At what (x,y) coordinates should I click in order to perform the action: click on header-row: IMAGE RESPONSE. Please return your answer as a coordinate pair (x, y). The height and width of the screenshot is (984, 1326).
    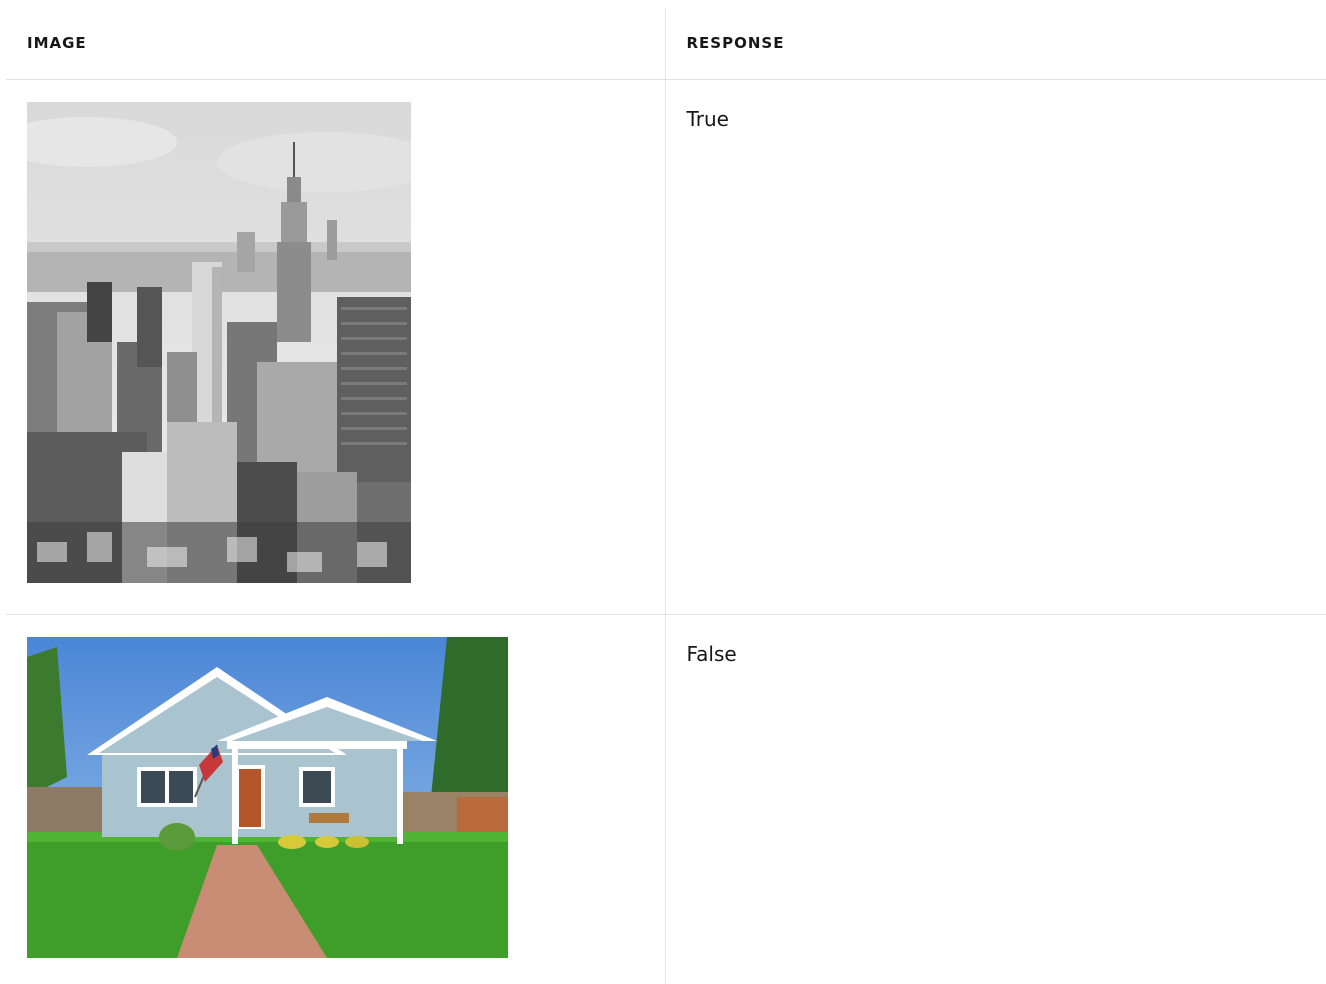
    Looking at the image, I should click on (666, 44).